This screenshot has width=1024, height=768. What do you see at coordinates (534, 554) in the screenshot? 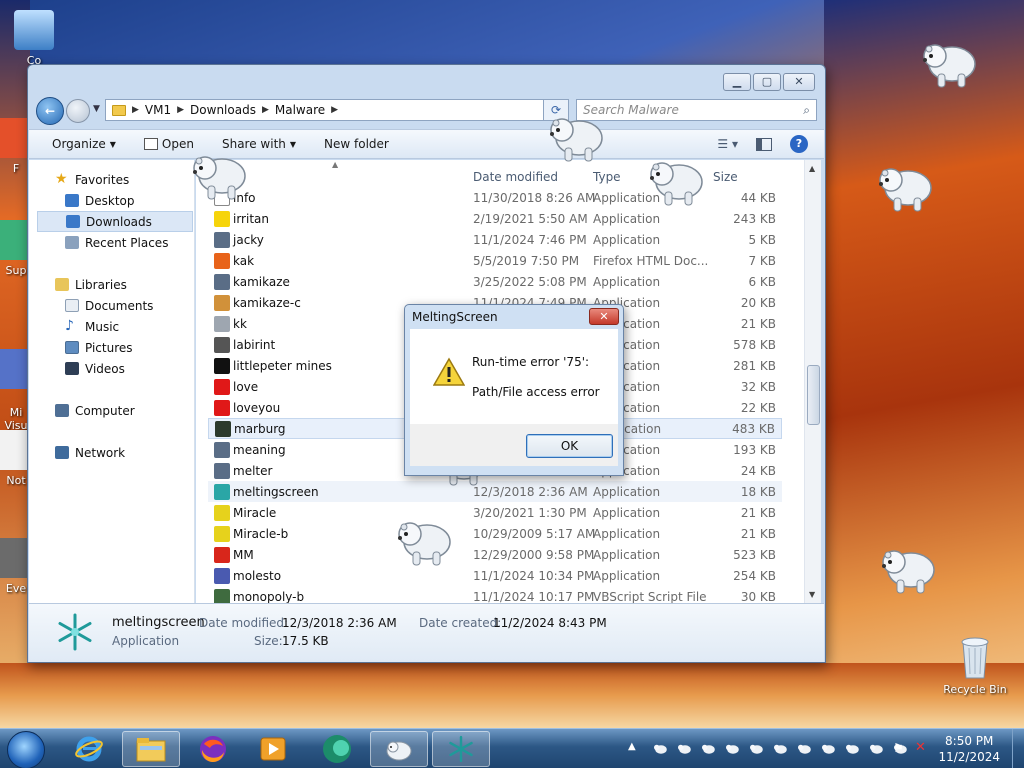
I see `file-date-modified: 12/29/2000 9:58 PM` at bounding box center [534, 554].